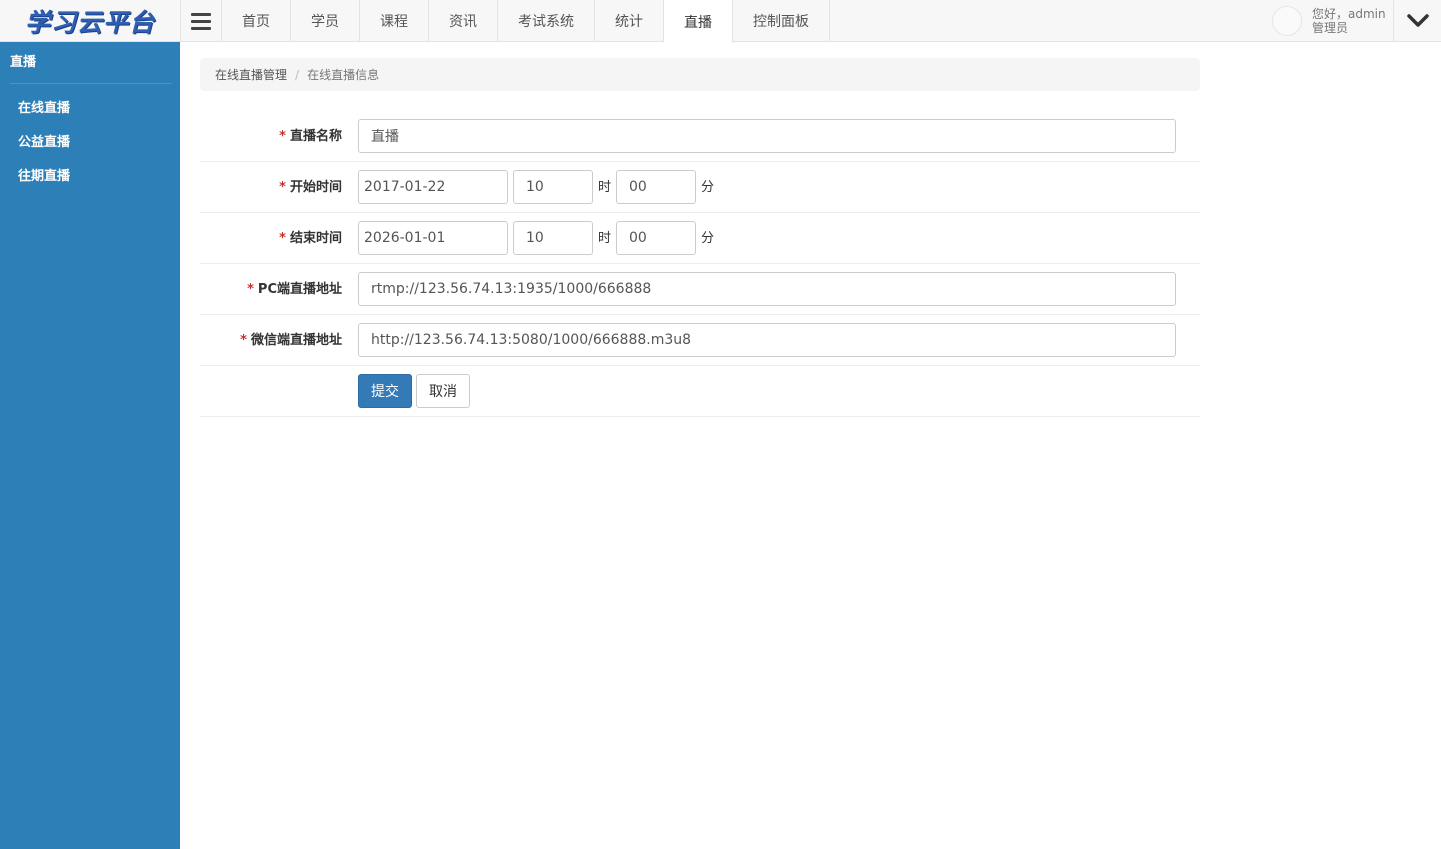 The image size is (1441, 849). What do you see at coordinates (656, 187) in the screenshot?
I see `start-minute-input` at bounding box center [656, 187].